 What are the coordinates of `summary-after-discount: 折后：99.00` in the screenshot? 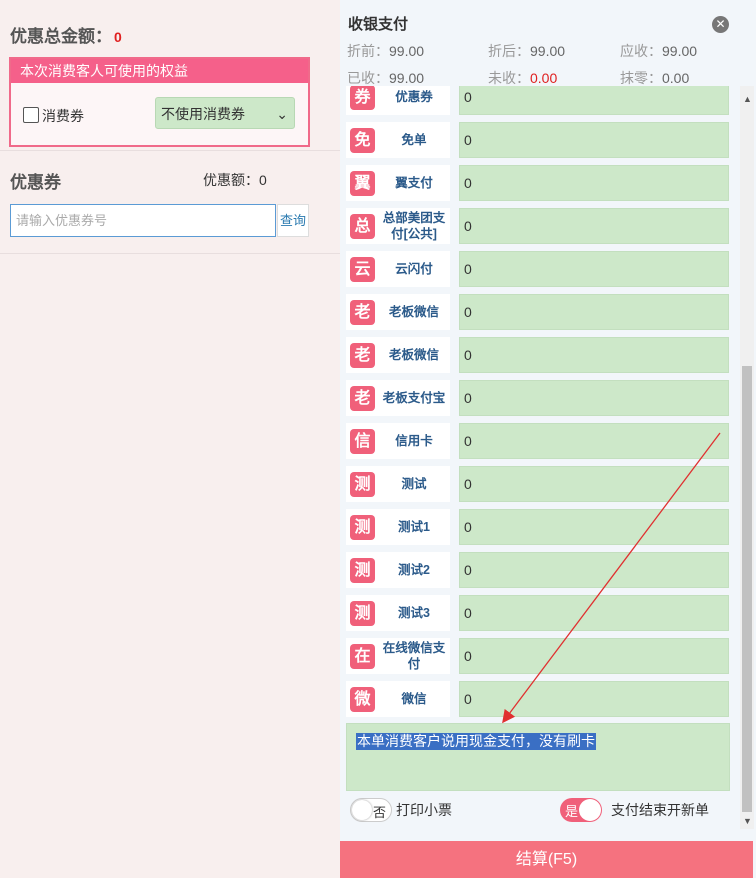 It's located at (526, 51).